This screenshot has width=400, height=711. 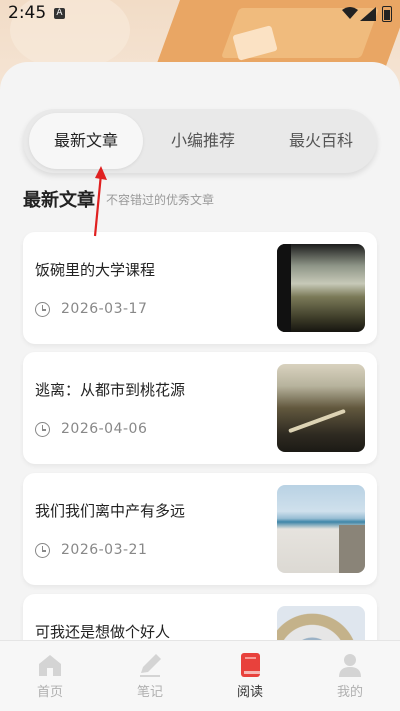 I want to click on pen-icon, so click(x=150, y=665).